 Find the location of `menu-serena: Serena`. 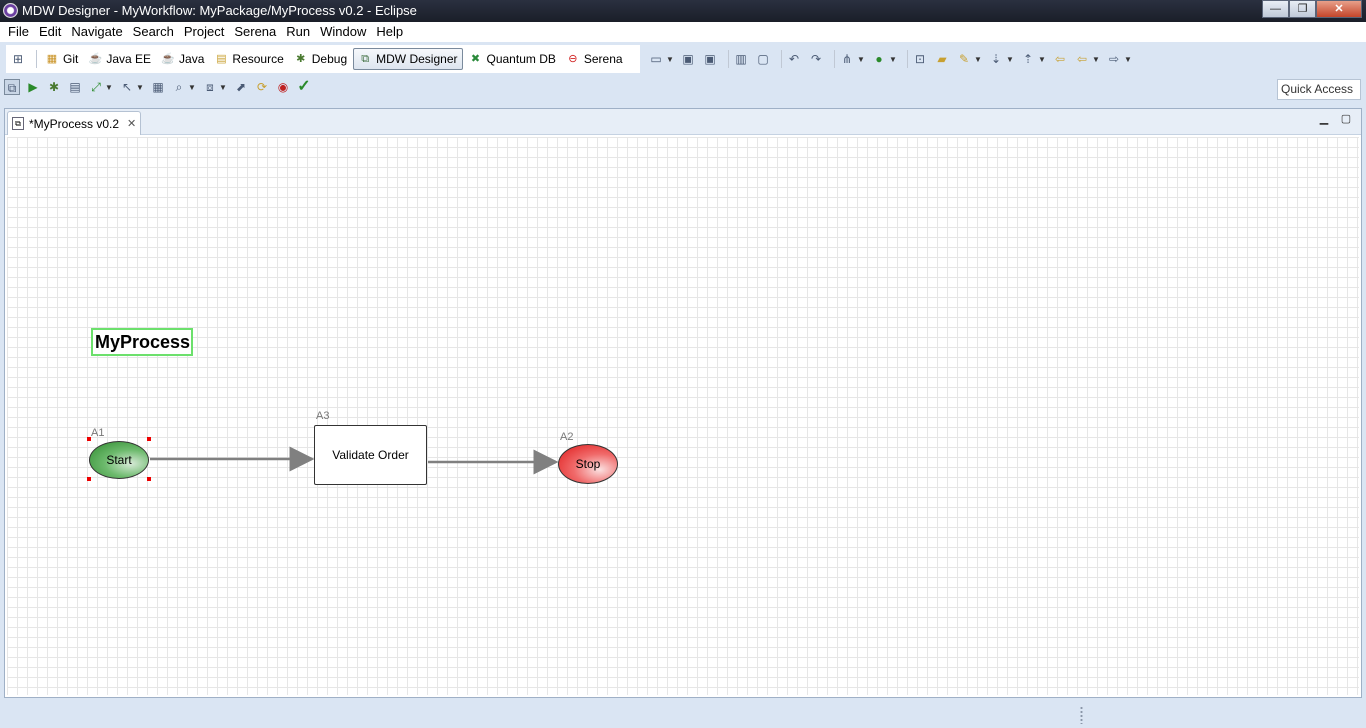

menu-serena: Serena is located at coordinates (255, 32).